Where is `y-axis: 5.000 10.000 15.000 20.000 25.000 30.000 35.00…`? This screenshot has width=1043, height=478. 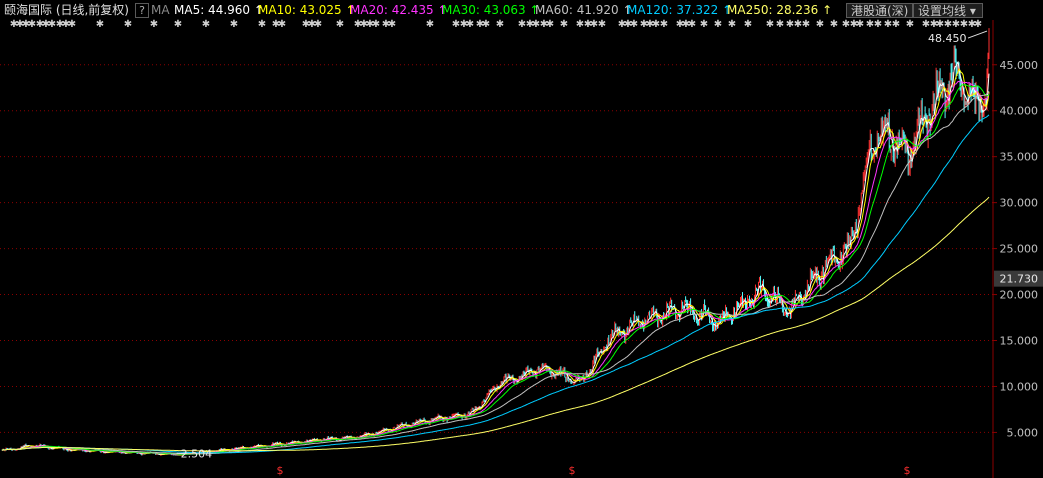 y-axis: 5.000 10.000 15.000 20.000 25.000 30.000 35.00… is located at coordinates (1018, 249).